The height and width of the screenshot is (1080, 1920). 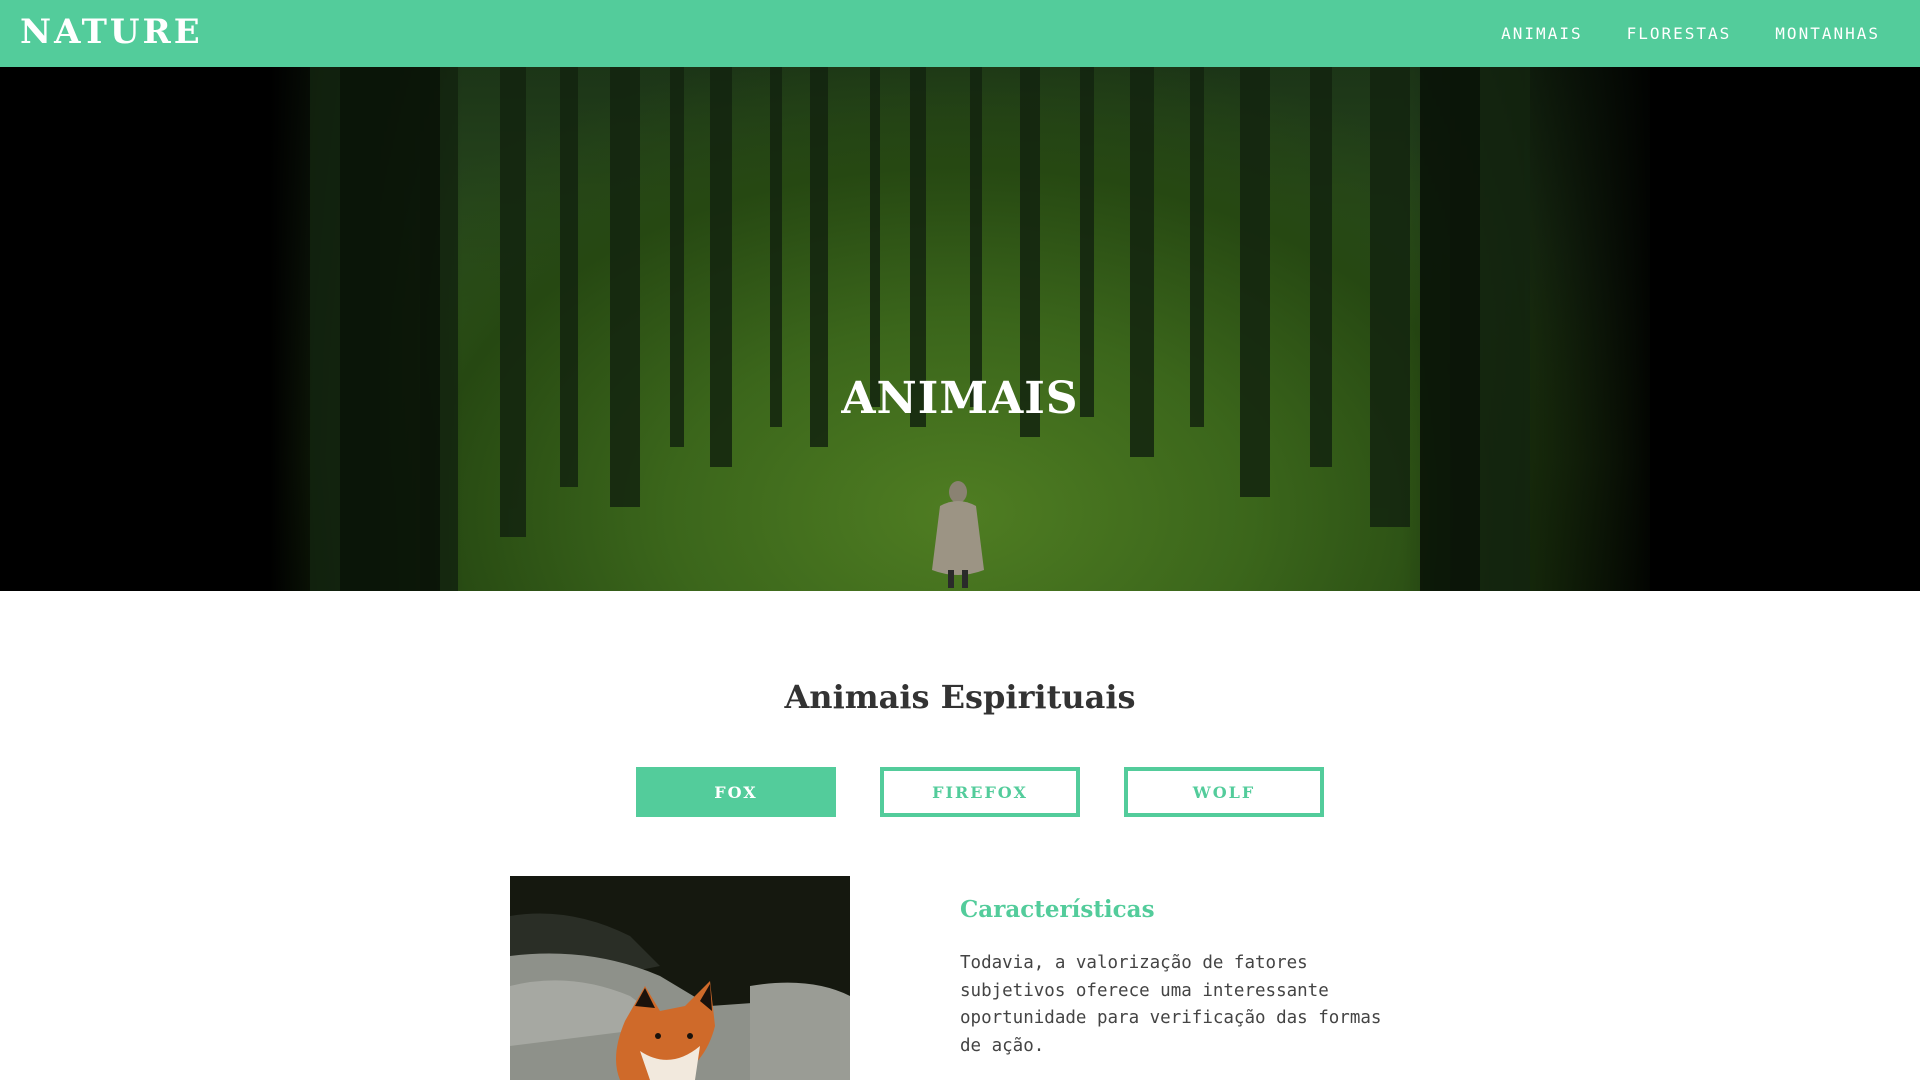 I want to click on characteristics-heading: Características, so click(x=1057, y=909).